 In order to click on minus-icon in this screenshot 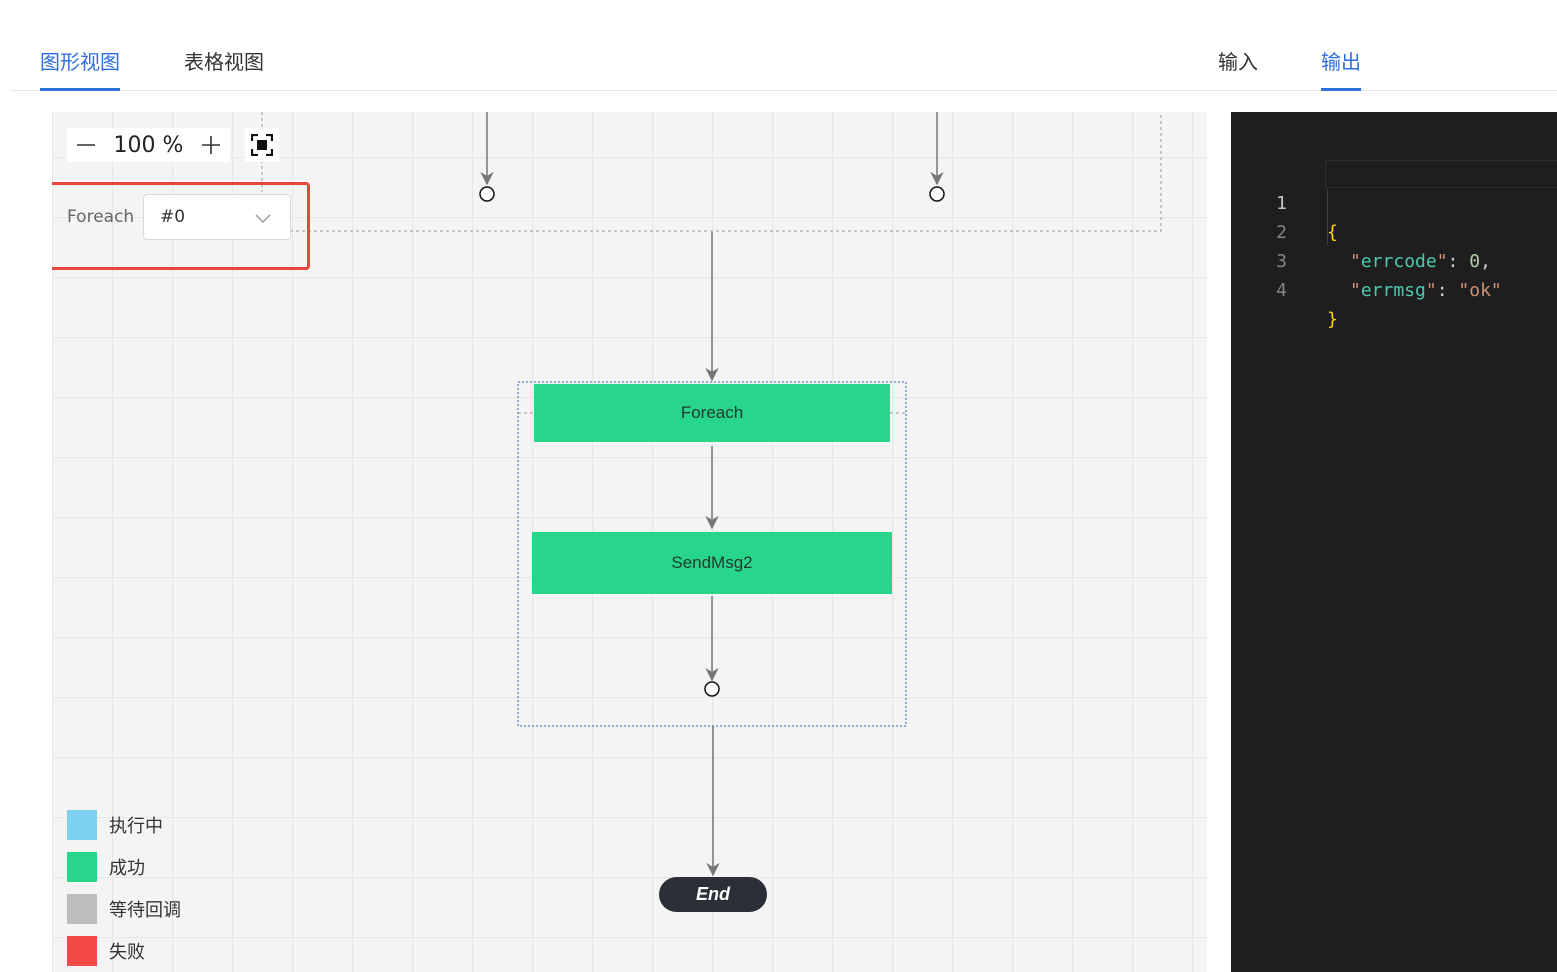, I will do `click(86, 145)`.